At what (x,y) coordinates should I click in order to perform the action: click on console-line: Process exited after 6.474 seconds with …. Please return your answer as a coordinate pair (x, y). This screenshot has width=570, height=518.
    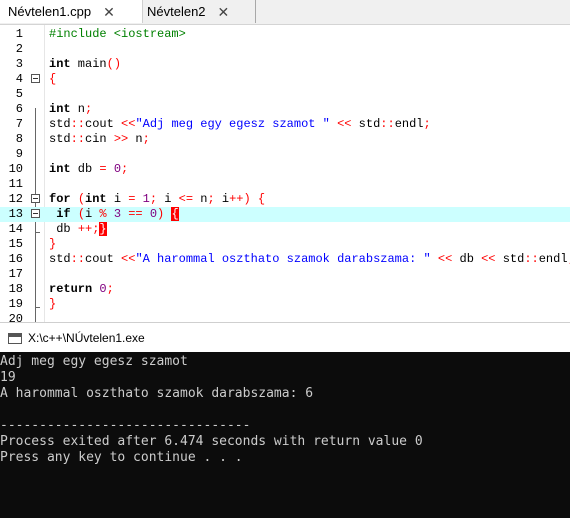
    Looking at the image, I should click on (211, 441).